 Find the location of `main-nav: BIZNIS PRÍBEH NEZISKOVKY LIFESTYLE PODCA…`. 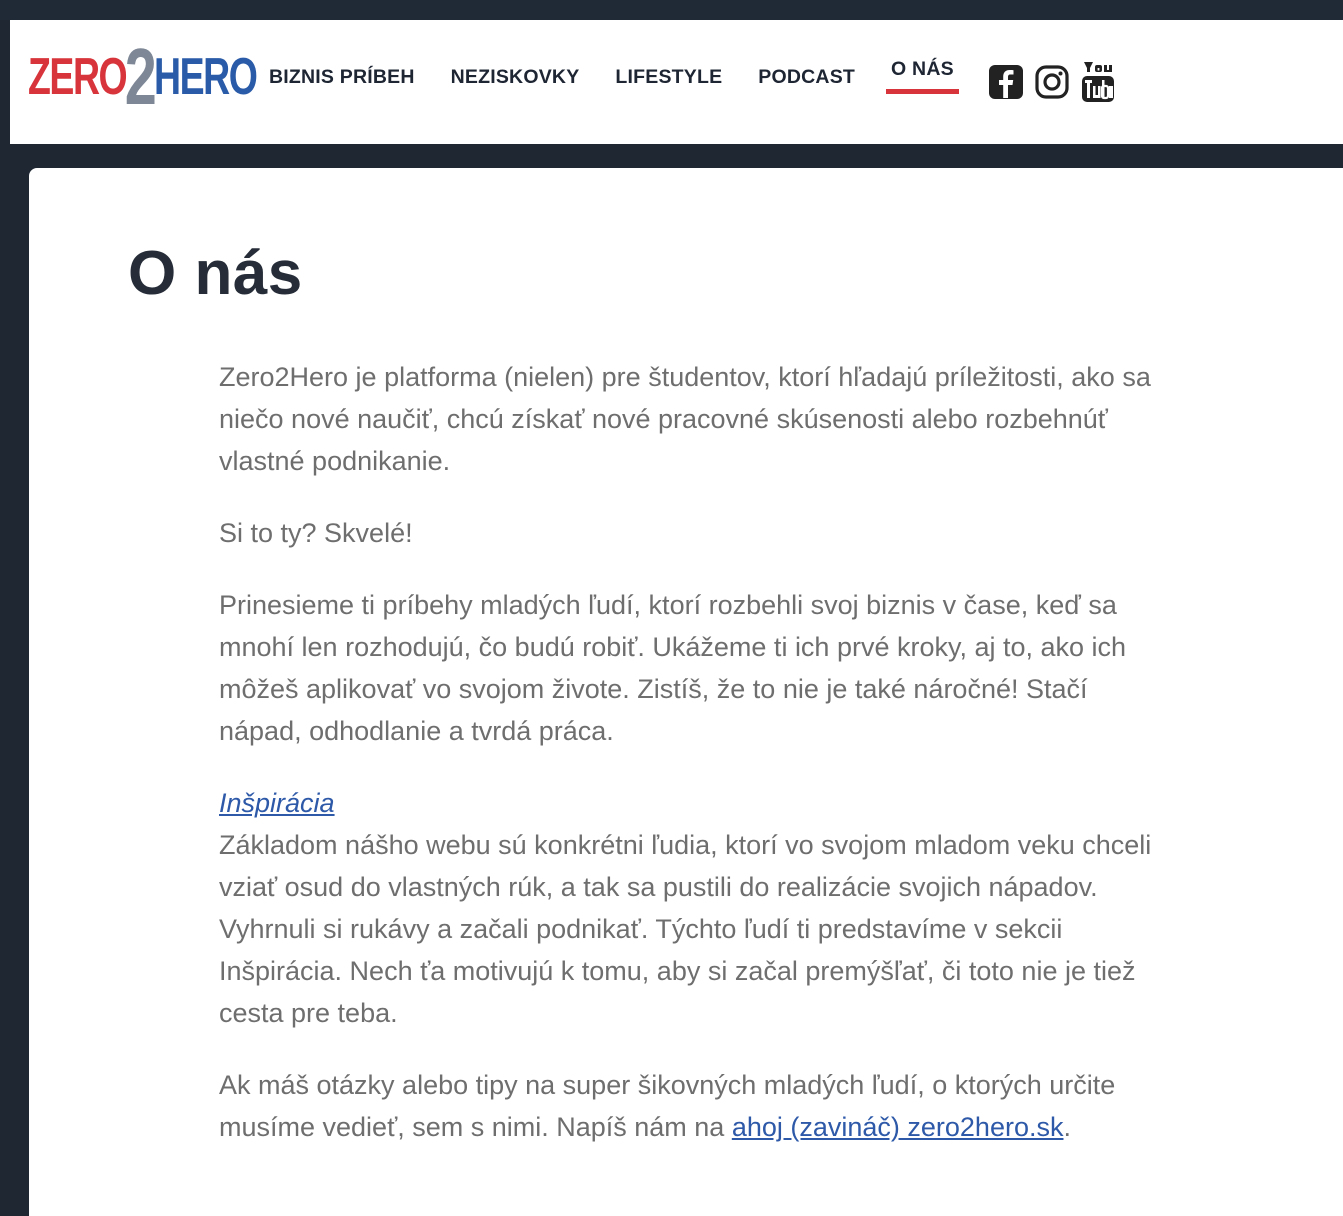

main-nav: BIZNIS PRÍBEH NEZISKOVKY LIFESTYLE PODCA… is located at coordinates (629, 76).